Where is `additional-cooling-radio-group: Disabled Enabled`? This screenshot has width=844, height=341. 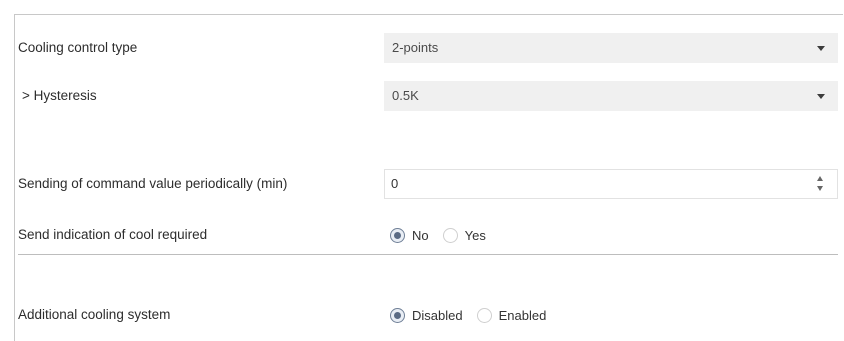
additional-cooling-radio-group: Disabled Enabled is located at coordinates (475, 315).